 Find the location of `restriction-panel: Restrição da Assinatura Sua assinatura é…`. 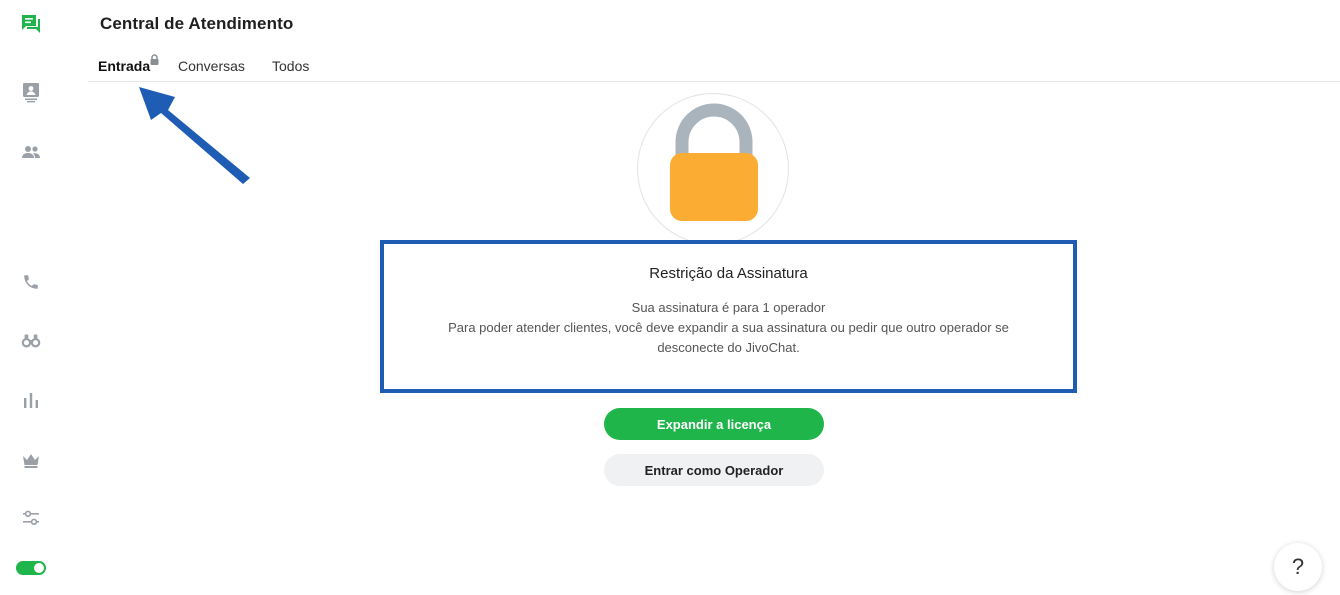

restriction-panel: Restrição da Assinatura Sua assinatura é… is located at coordinates (728, 316).